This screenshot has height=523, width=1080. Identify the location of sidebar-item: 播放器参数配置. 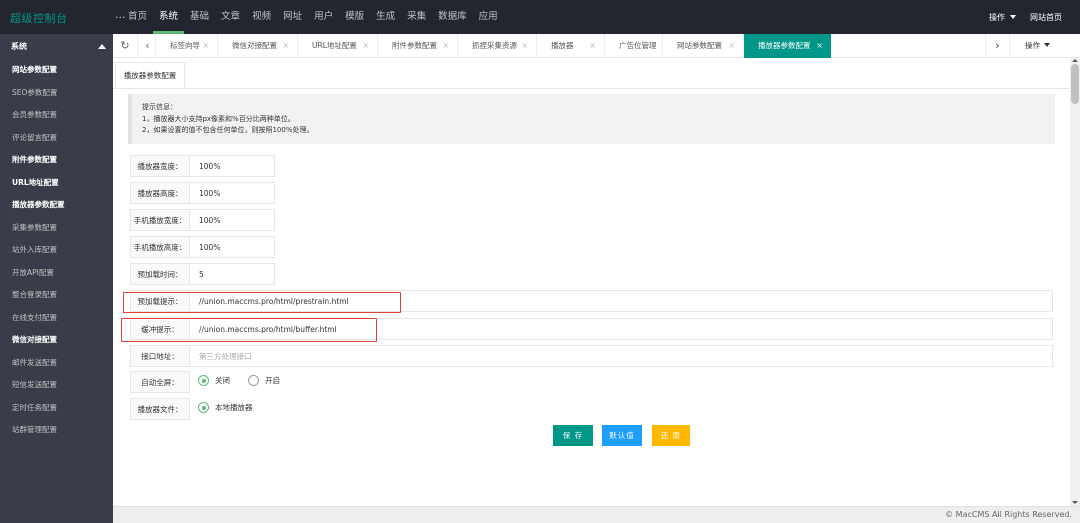
(56, 205).